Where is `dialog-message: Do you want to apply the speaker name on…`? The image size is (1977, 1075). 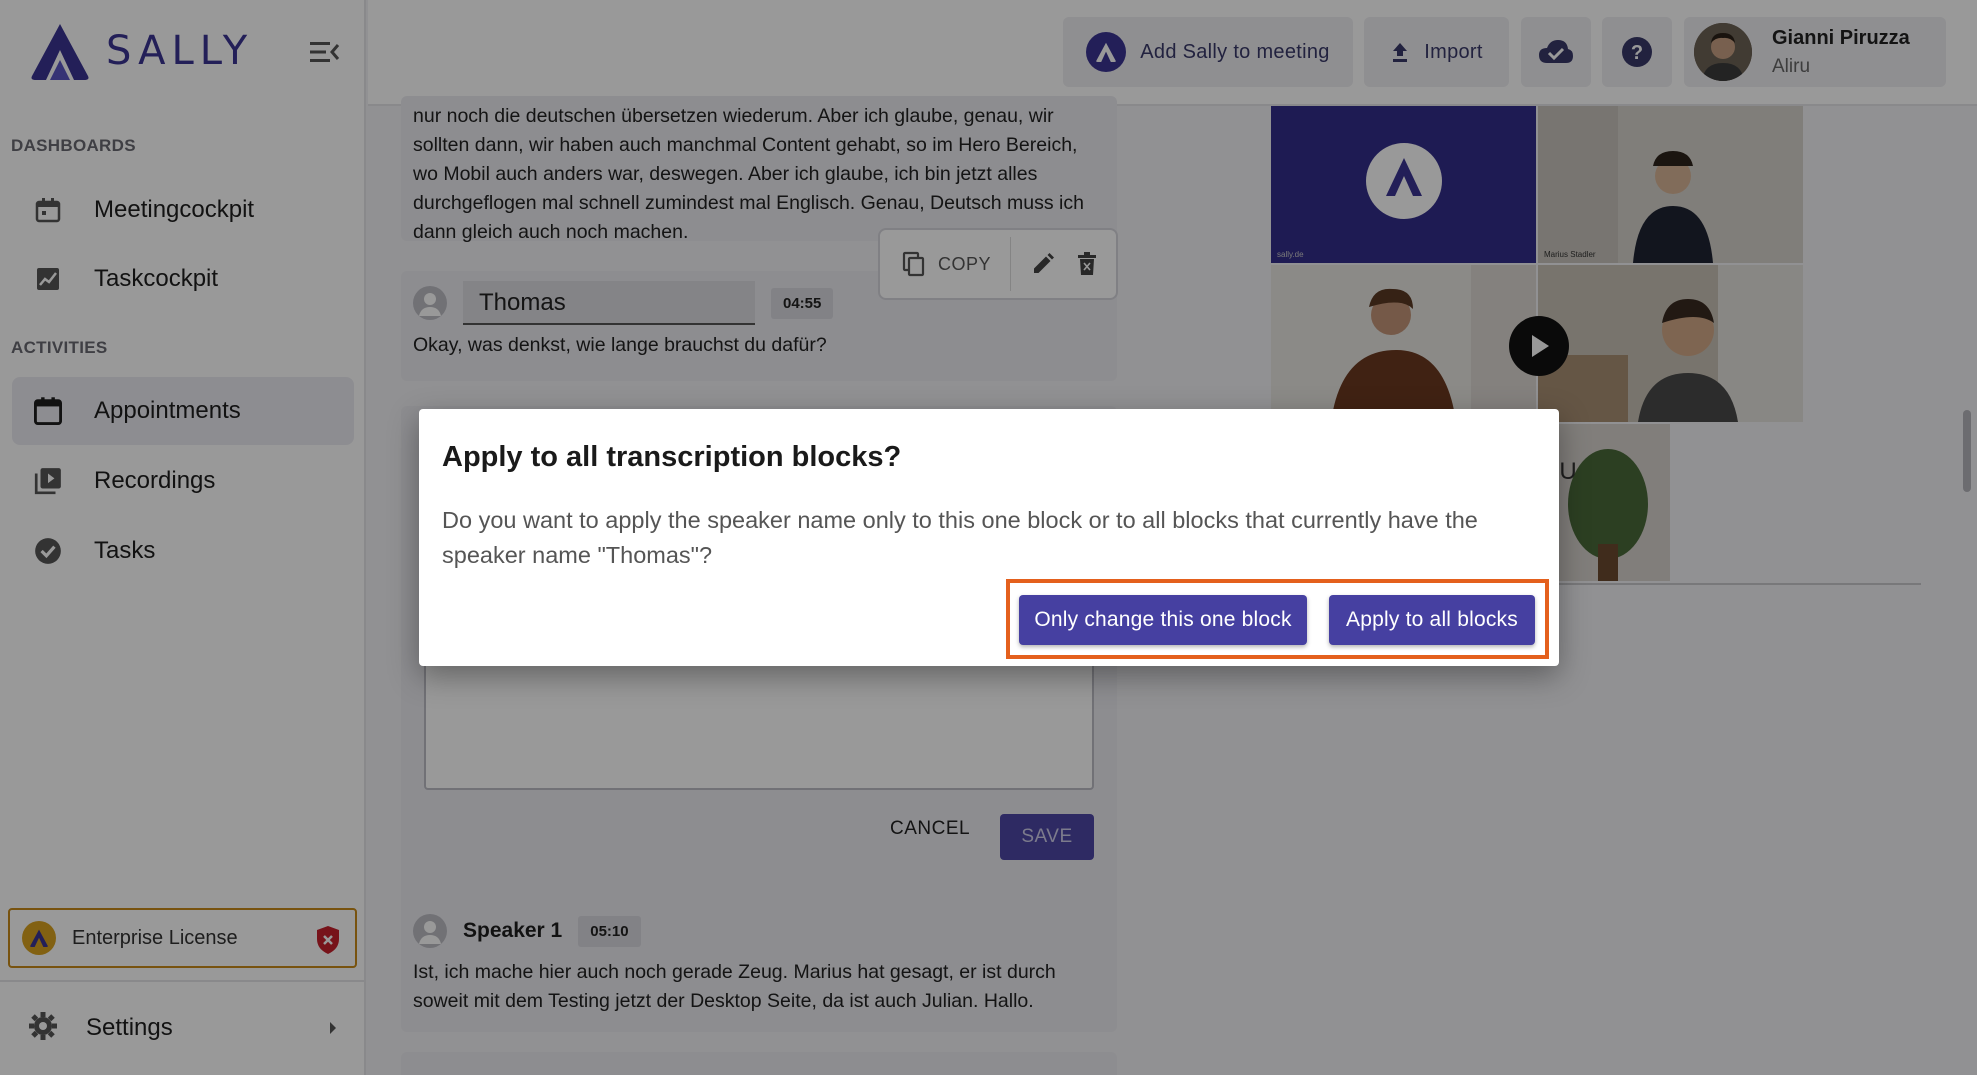 dialog-message: Do you want to apply the speaker name on… is located at coordinates (960, 537).